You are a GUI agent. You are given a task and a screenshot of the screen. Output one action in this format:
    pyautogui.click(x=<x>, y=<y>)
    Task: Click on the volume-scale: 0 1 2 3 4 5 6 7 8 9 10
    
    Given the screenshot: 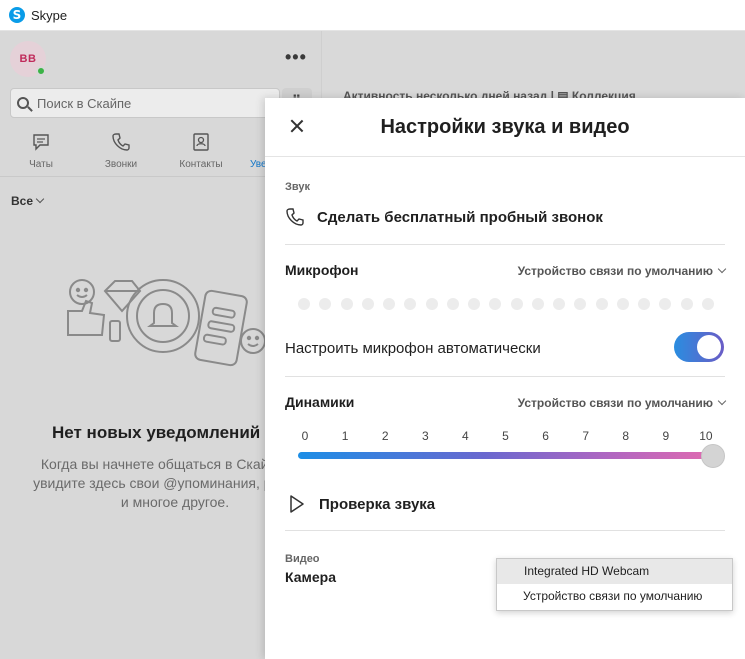 What is the action you would take?
    pyautogui.click(x=505, y=436)
    